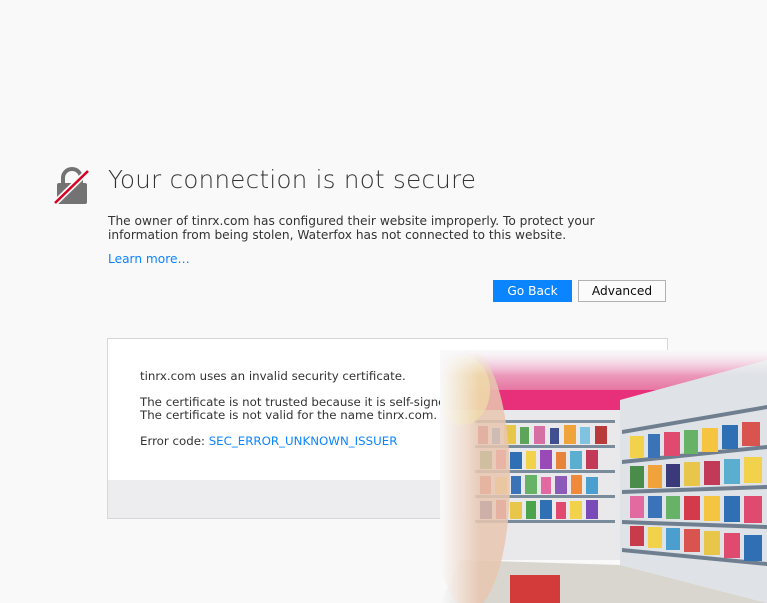 This screenshot has width=767, height=603. Describe the element at coordinates (71, 186) in the screenshot. I see `broken-lock-icon` at that location.